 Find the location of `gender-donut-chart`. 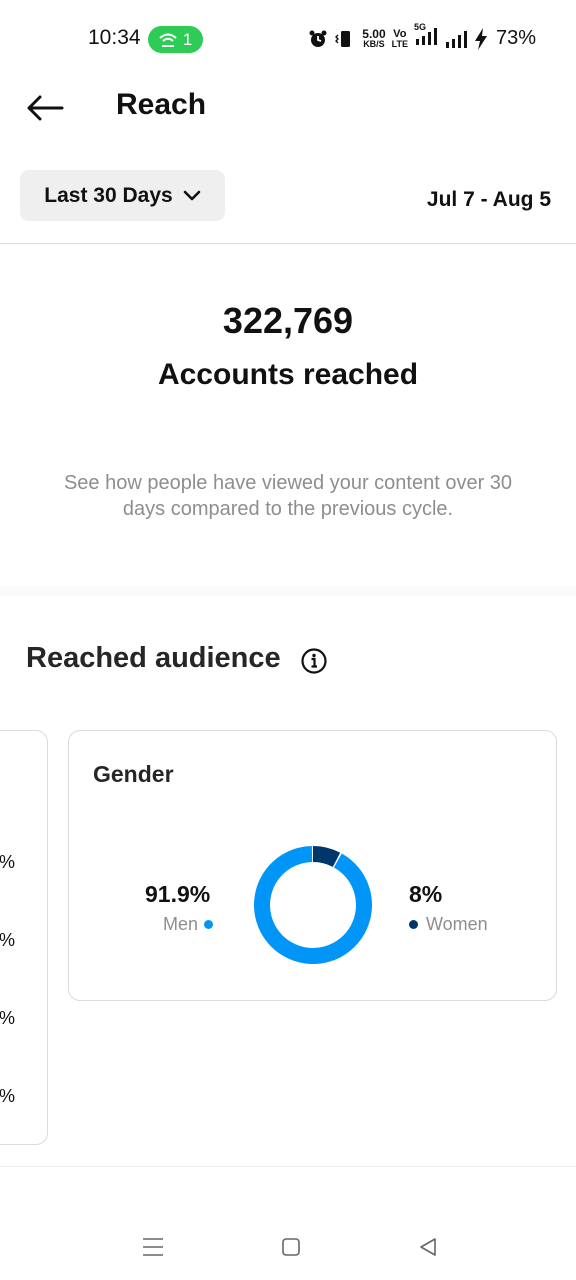

gender-donut-chart is located at coordinates (313, 905).